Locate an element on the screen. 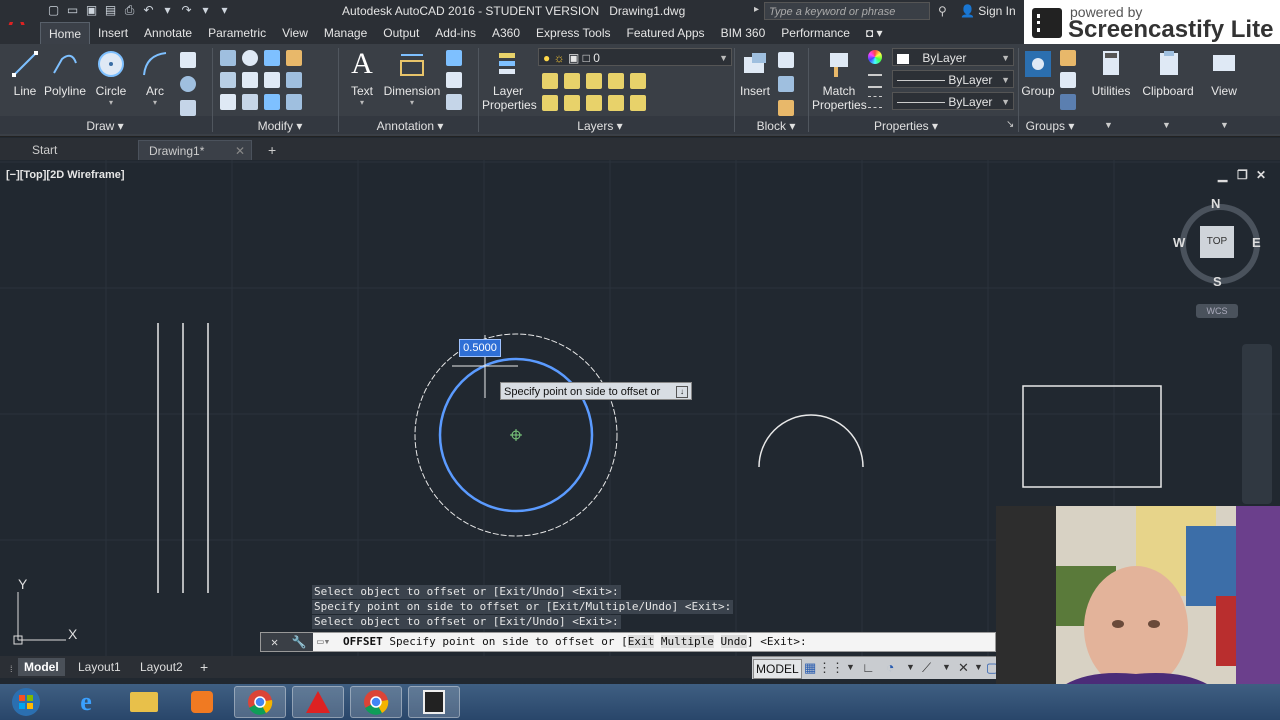 Image resolution: width=1280 pixels, height=720 pixels. tab-parametric: Parametric is located at coordinates (237, 33).